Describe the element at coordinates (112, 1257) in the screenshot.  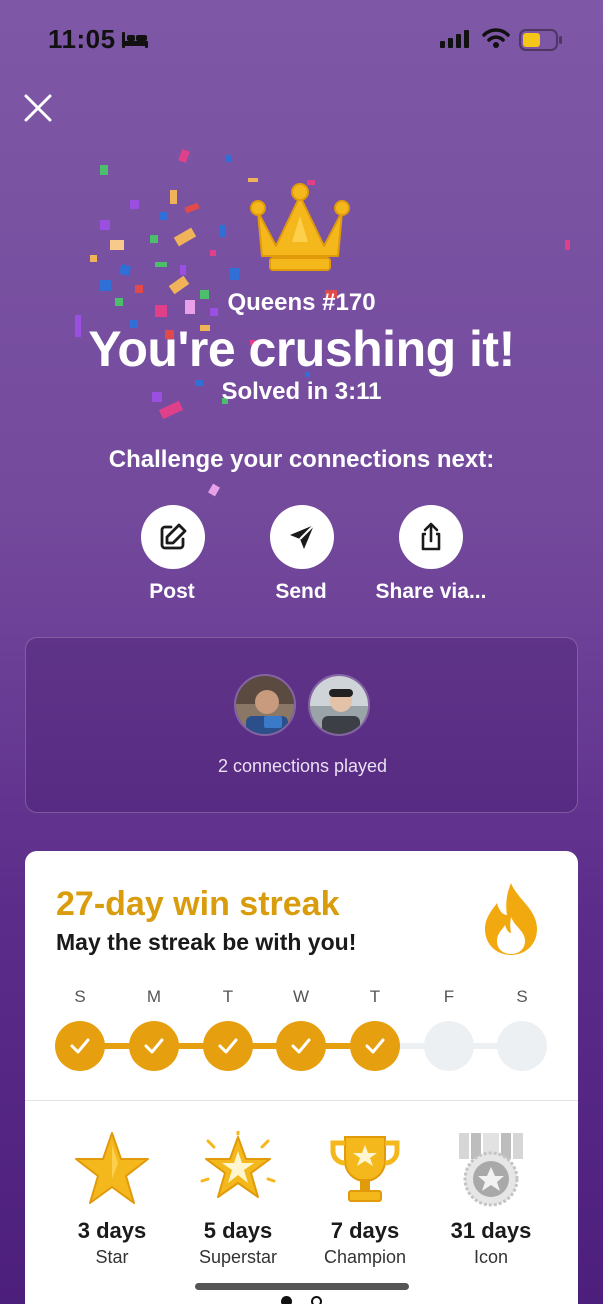
I see `badge-name: Star` at that location.